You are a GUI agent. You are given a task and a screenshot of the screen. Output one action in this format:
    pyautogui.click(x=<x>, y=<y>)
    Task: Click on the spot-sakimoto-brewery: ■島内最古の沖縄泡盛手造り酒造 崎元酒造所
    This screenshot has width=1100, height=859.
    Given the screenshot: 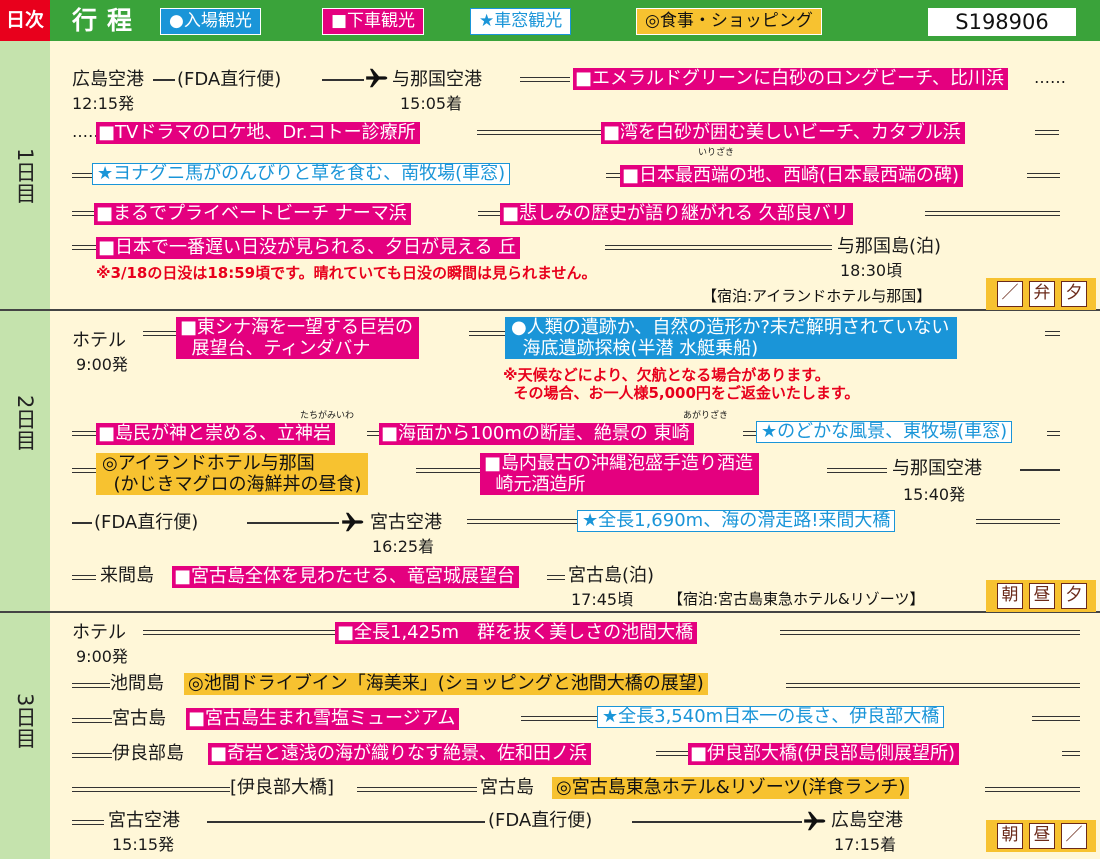 What is the action you would take?
    pyautogui.click(x=620, y=474)
    